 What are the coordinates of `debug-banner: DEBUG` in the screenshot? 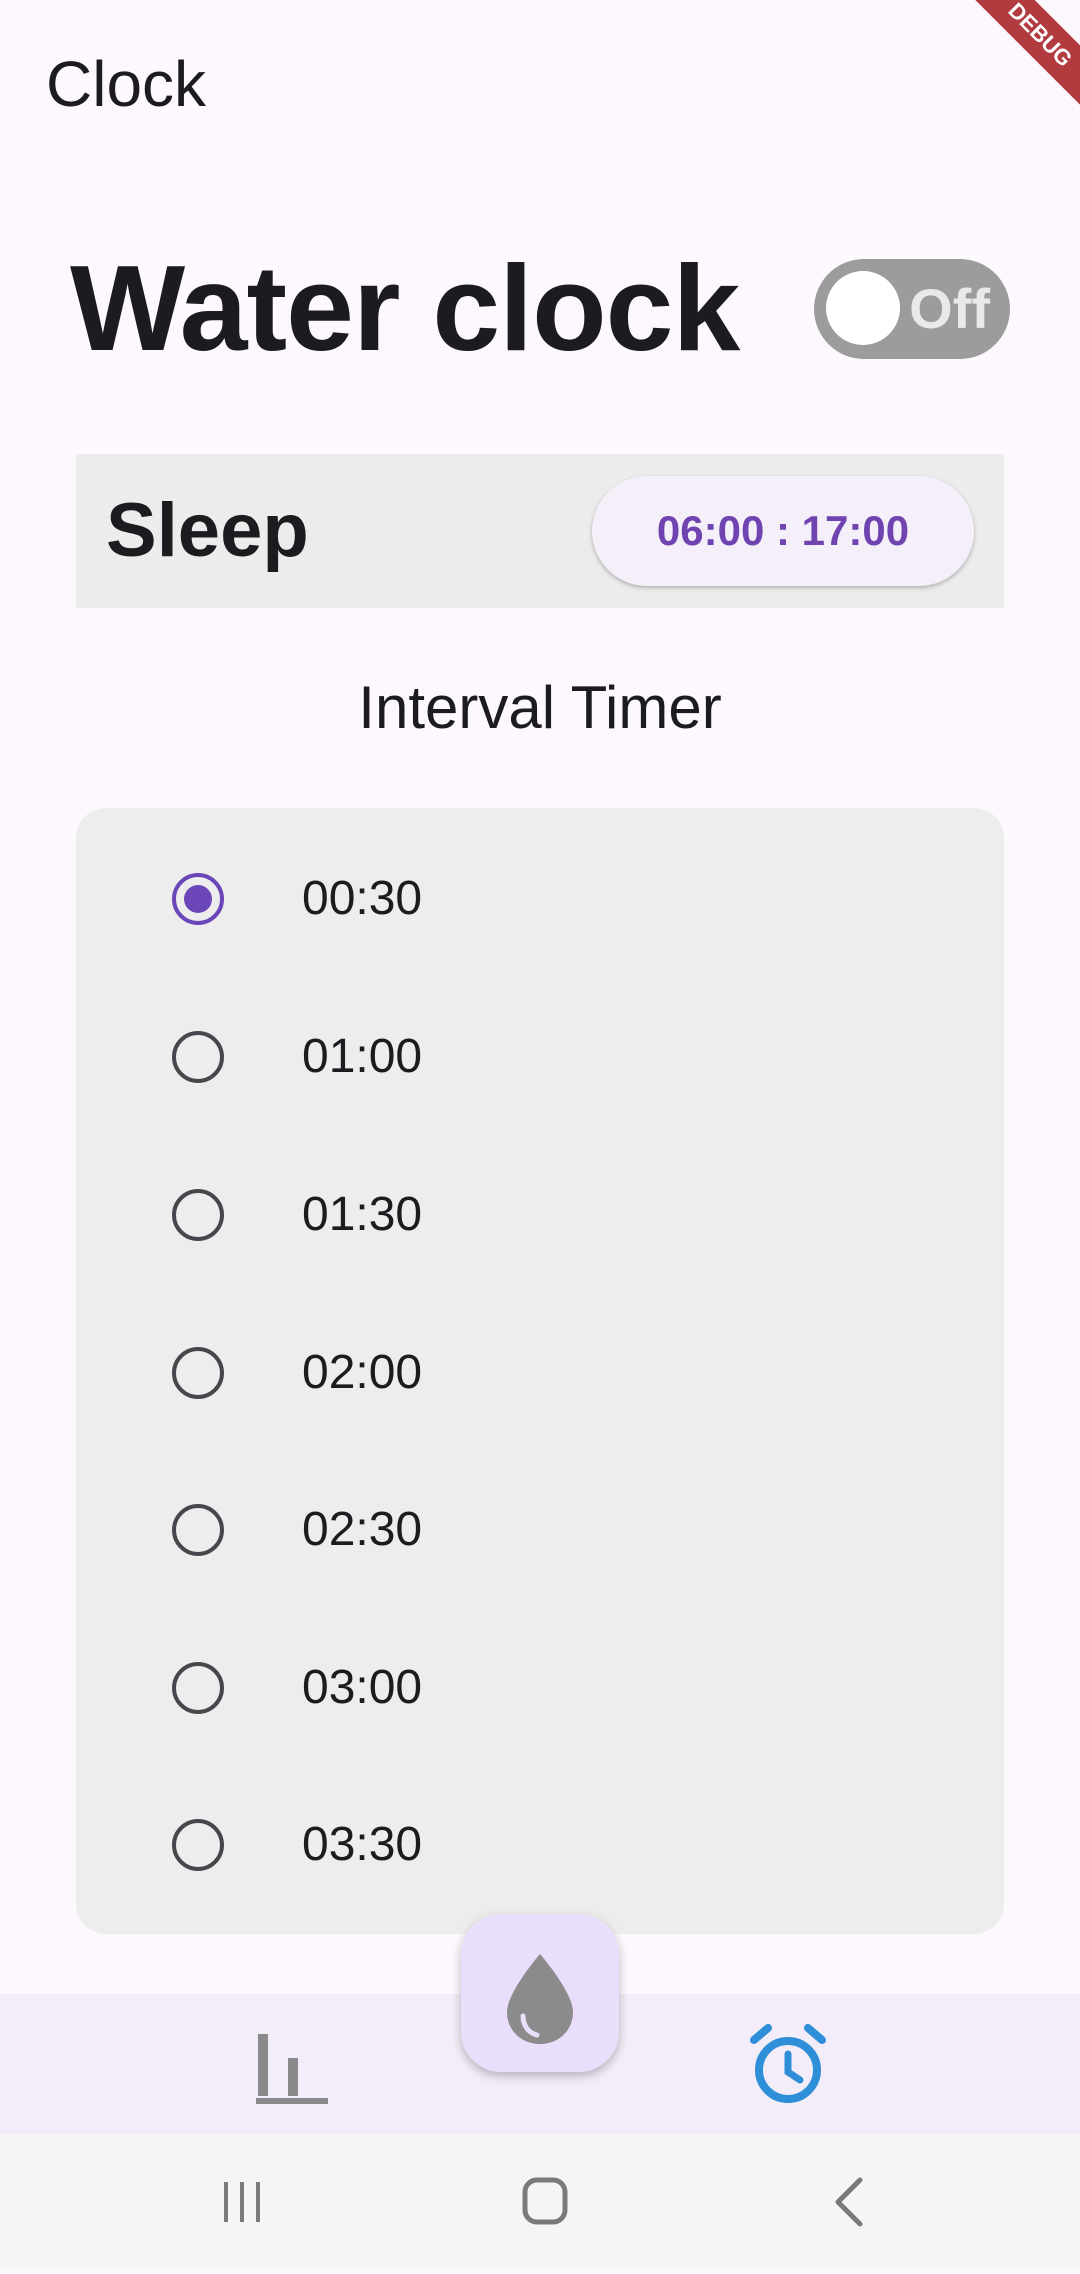 It's located at (1017, 60).